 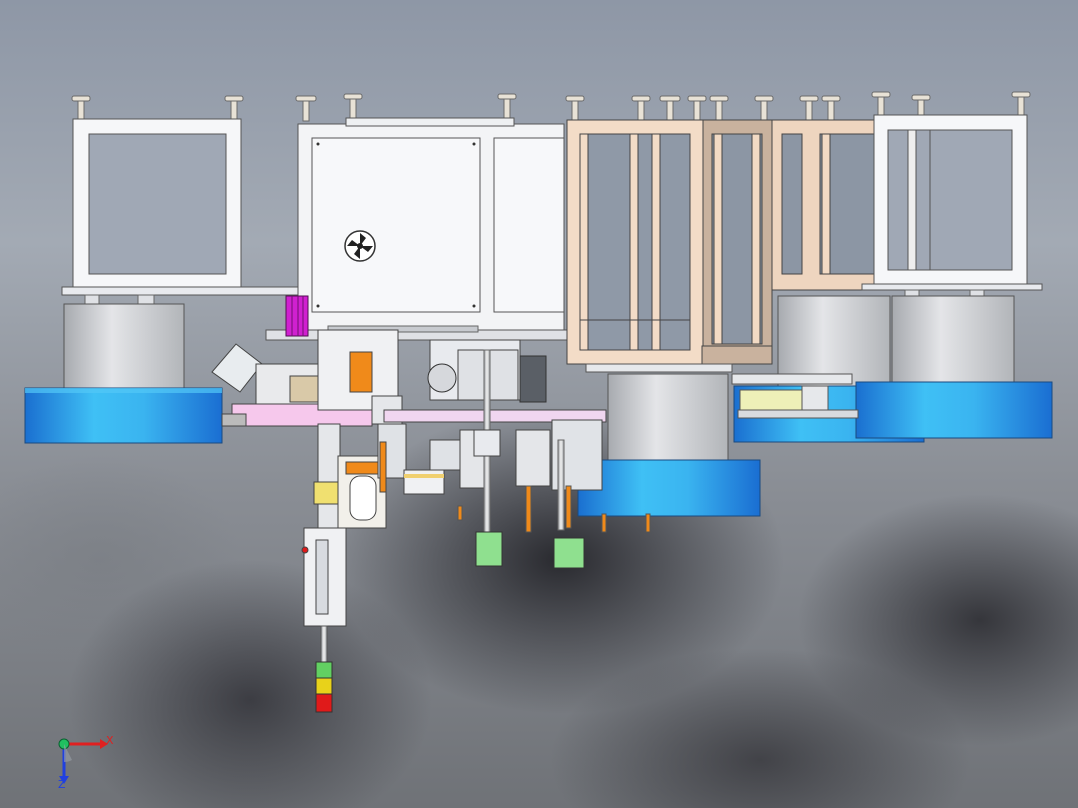 What do you see at coordinates (297, 316) in the screenshot?
I see `magenta-spring-left` at bounding box center [297, 316].